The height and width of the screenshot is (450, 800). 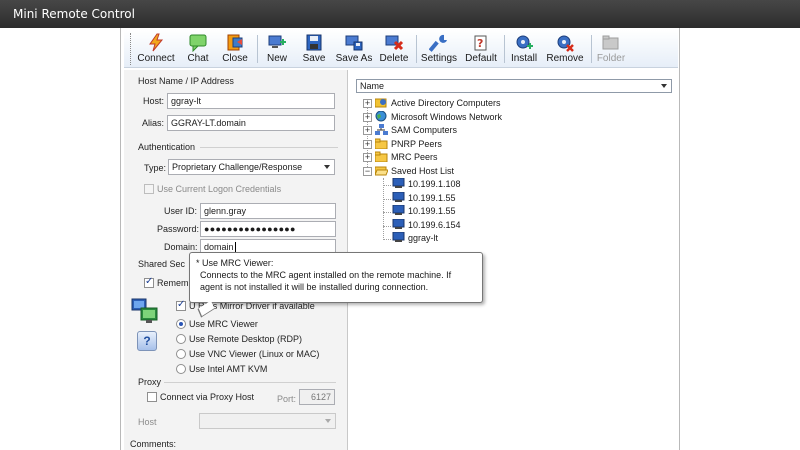 What do you see at coordinates (155, 168) in the screenshot?
I see `auth-type-label: Type:` at bounding box center [155, 168].